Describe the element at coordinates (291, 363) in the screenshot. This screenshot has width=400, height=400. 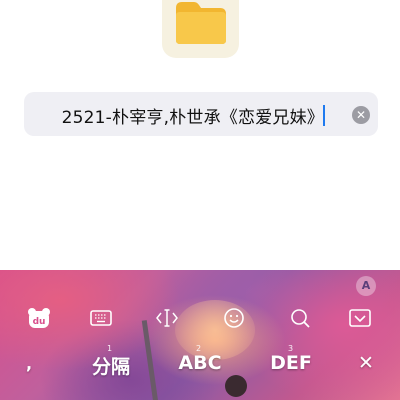
I see `key-def: DEF` at that location.